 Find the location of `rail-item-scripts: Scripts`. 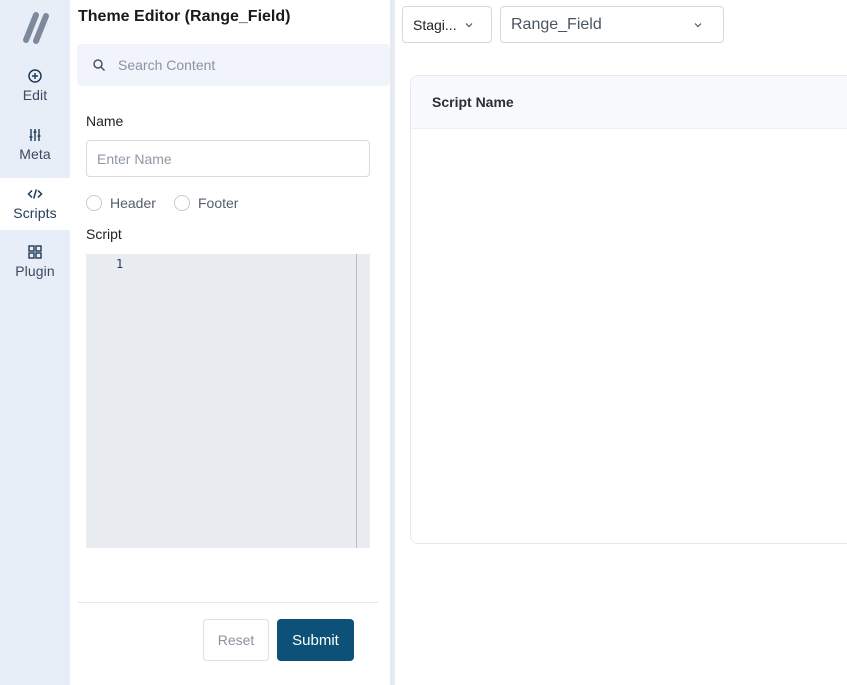

rail-item-scripts: Scripts is located at coordinates (35, 204).